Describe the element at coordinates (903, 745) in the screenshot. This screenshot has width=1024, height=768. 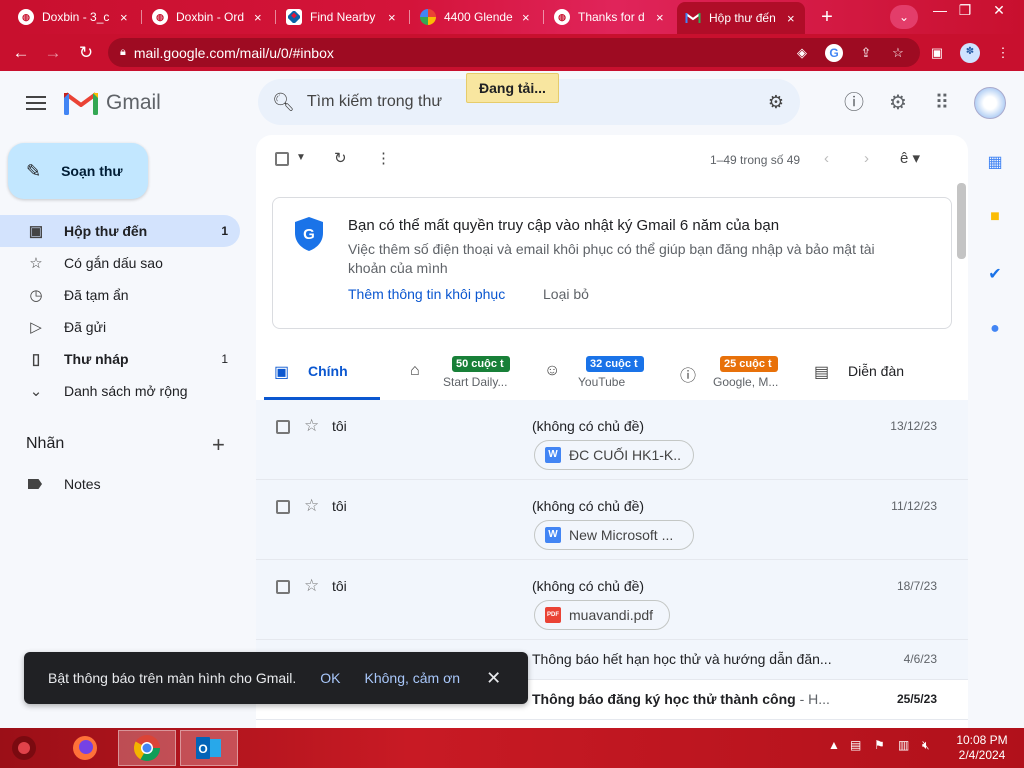
I see `network-icon: ▥` at that location.